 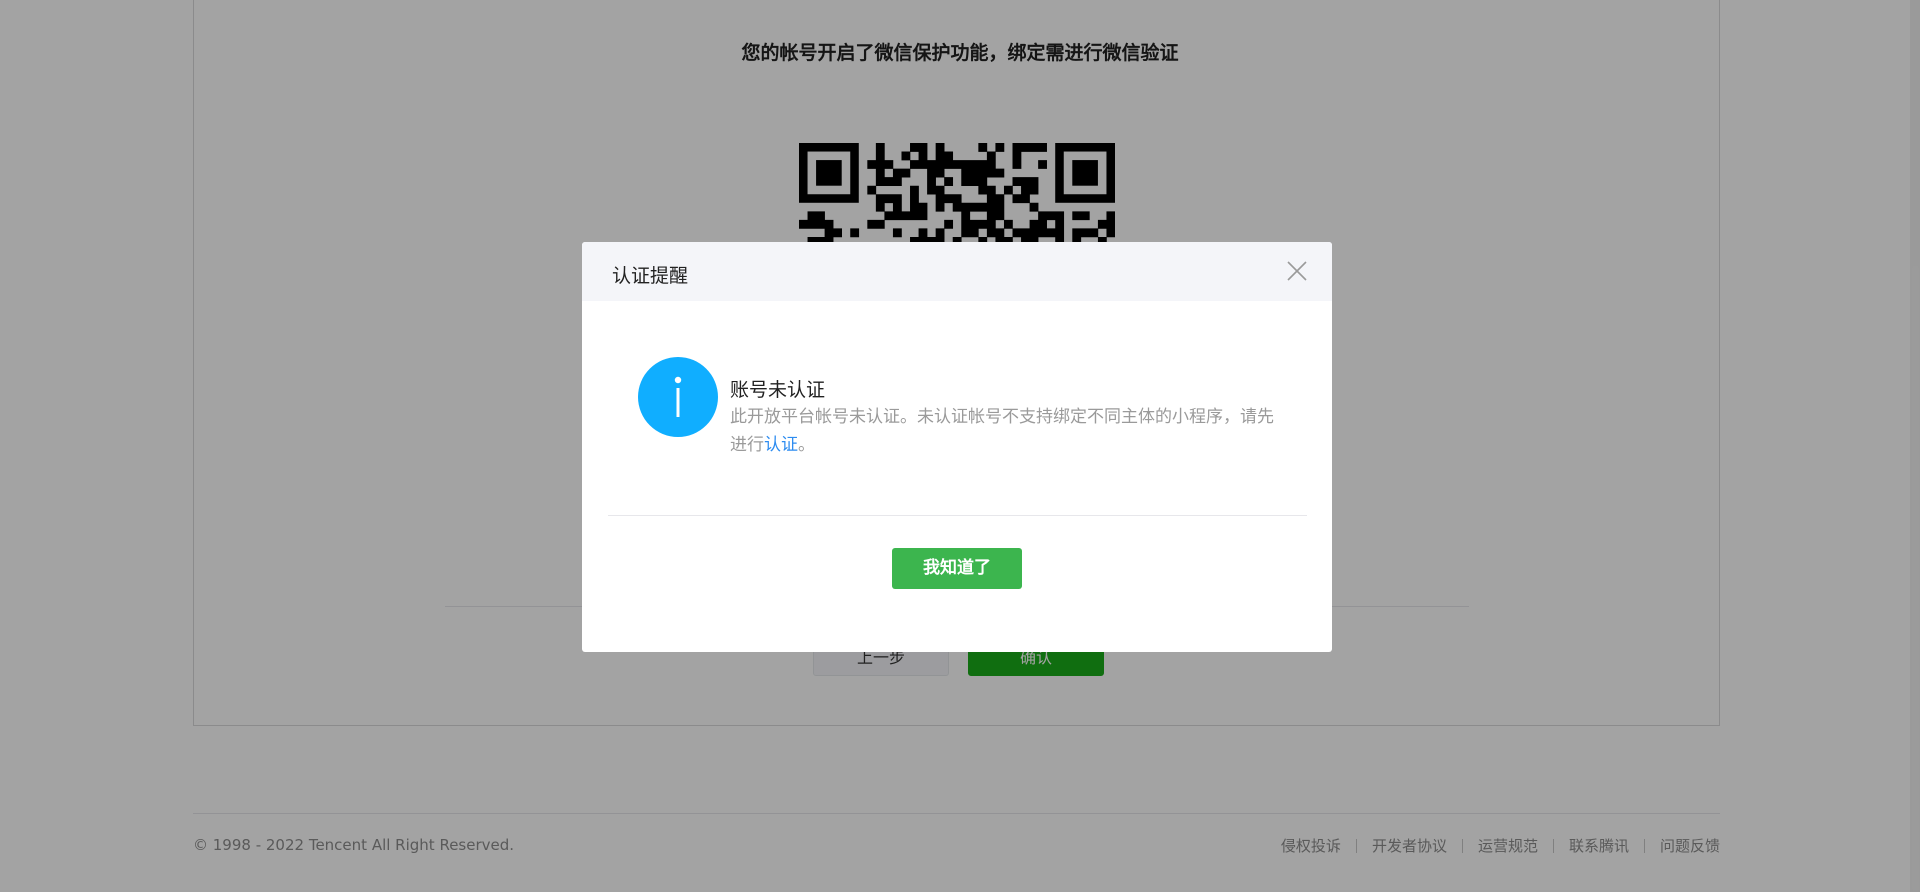 I want to click on info-icon, so click(x=678, y=397).